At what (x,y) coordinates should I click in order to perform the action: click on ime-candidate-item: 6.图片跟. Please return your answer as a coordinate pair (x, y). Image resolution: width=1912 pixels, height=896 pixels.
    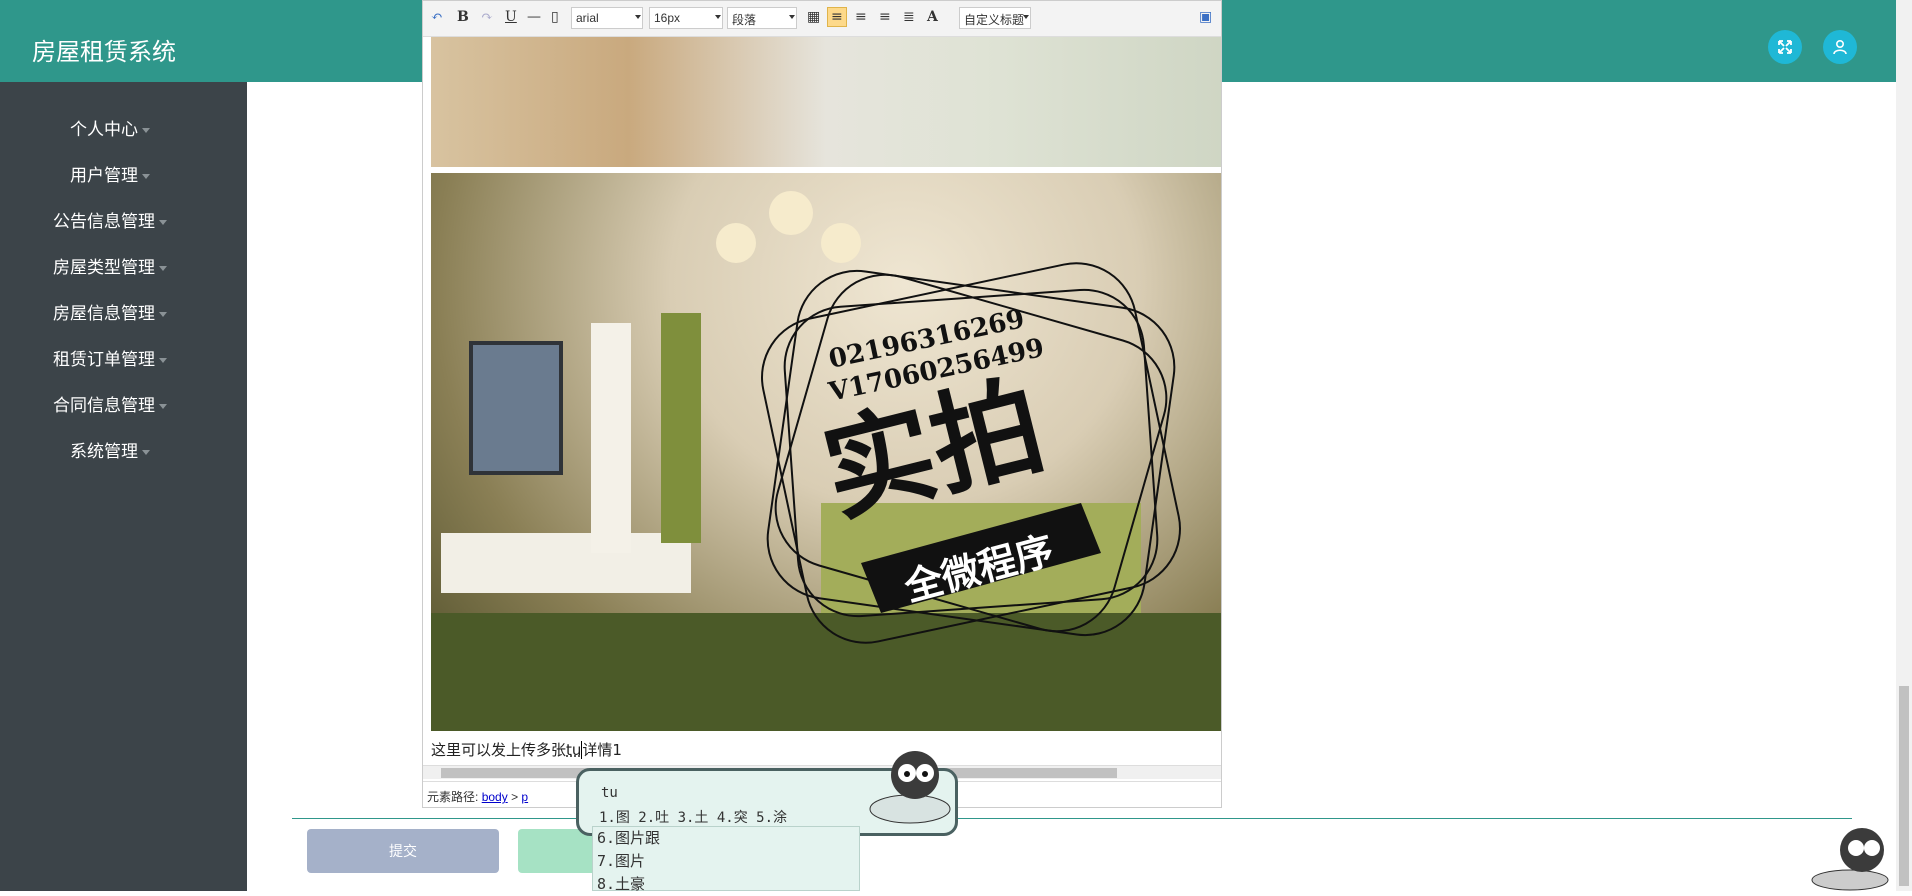
    Looking at the image, I should click on (726, 838).